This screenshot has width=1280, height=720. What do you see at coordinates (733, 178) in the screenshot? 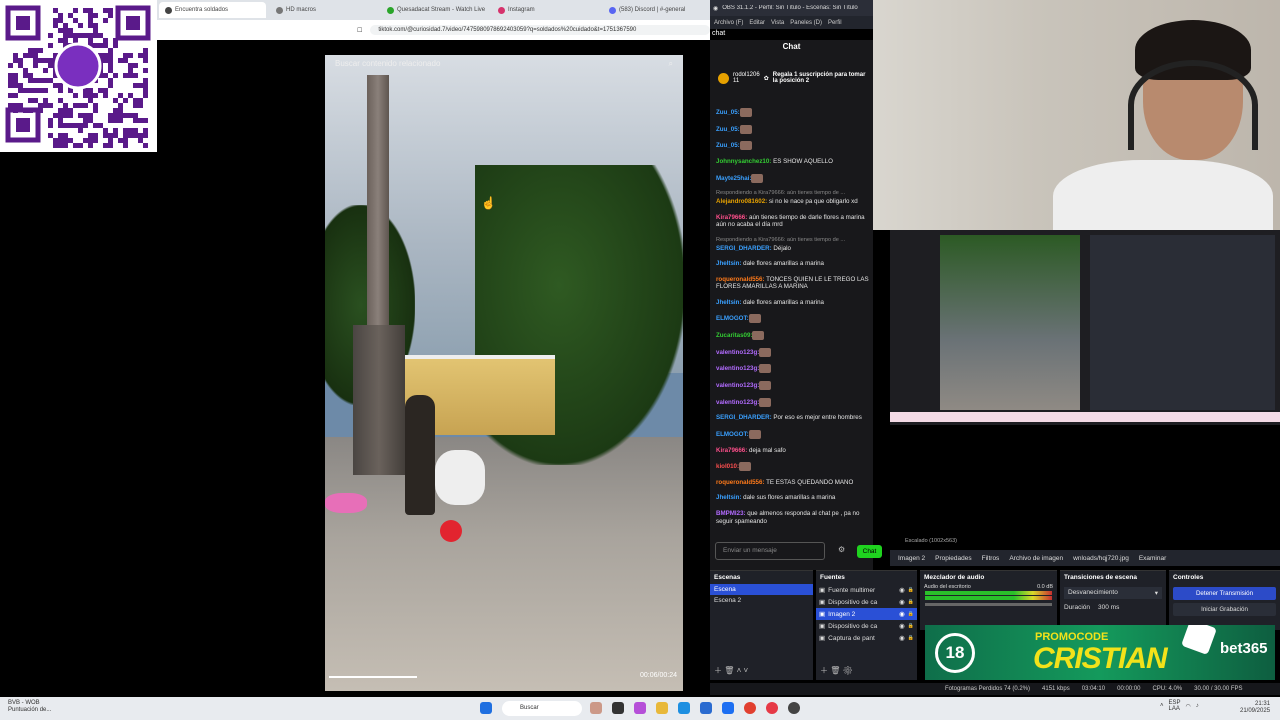
I see `chat-username: Mayte25hai:` at bounding box center [733, 178].